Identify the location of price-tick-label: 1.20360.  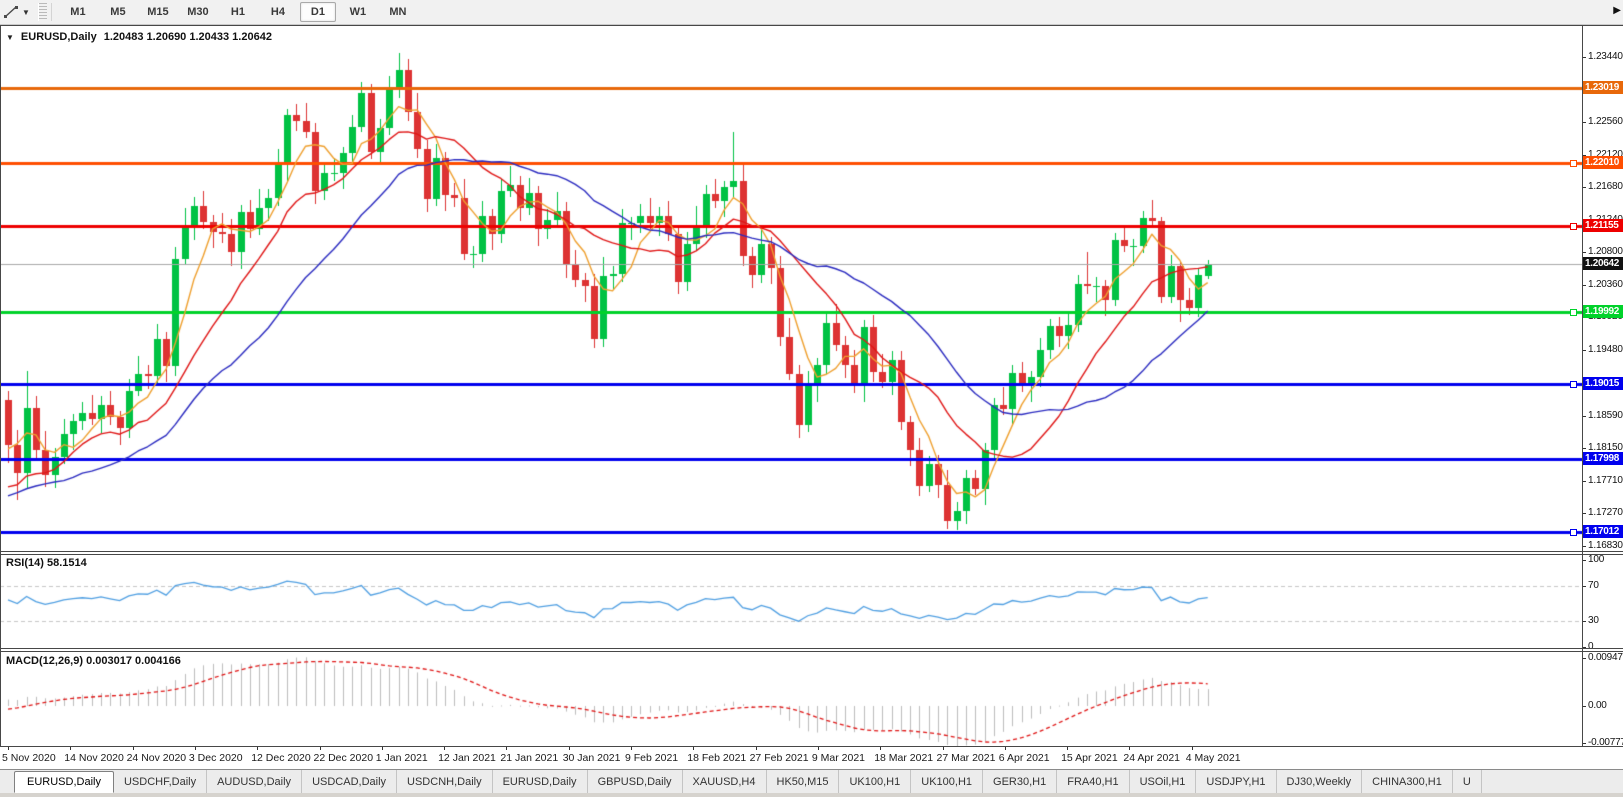
(1605, 284).